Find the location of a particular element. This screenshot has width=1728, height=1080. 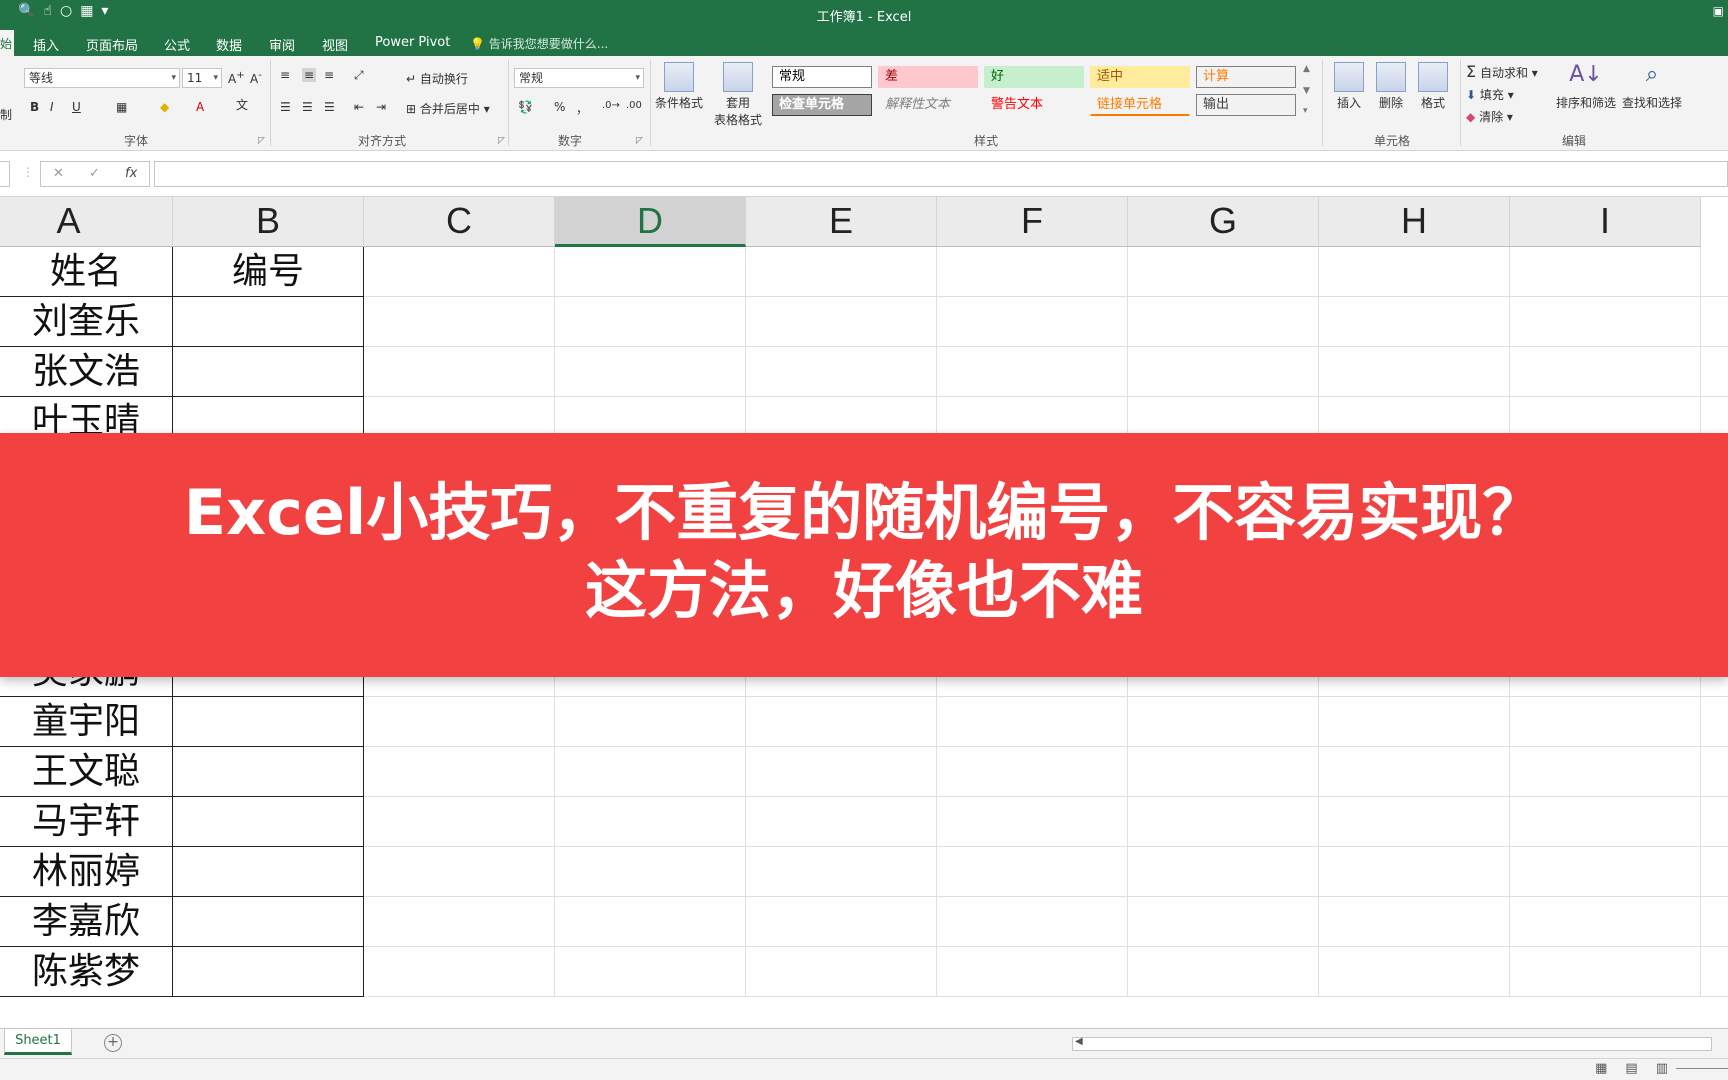

cell-g13 is located at coordinates (1223, 872).